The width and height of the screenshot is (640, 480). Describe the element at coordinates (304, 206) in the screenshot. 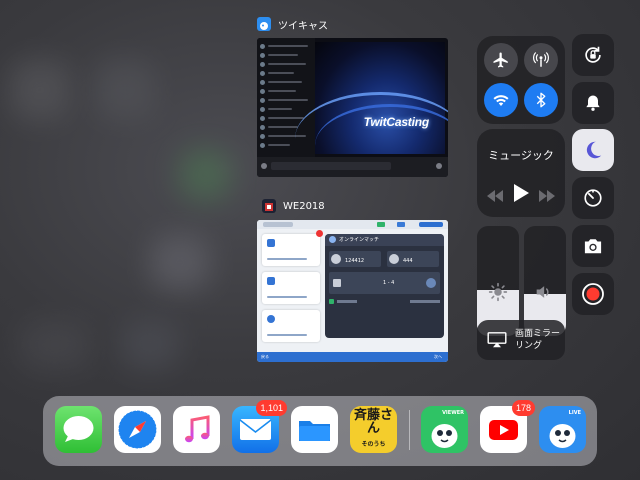

I see `app-title: WE2018` at that location.